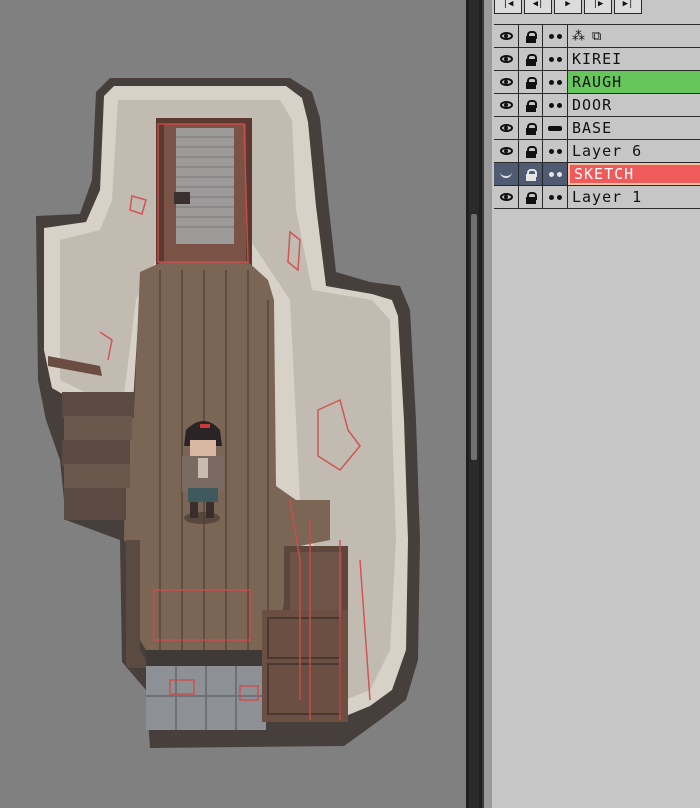 The image size is (700, 808). I want to click on lock-icon, so click(531, 36).